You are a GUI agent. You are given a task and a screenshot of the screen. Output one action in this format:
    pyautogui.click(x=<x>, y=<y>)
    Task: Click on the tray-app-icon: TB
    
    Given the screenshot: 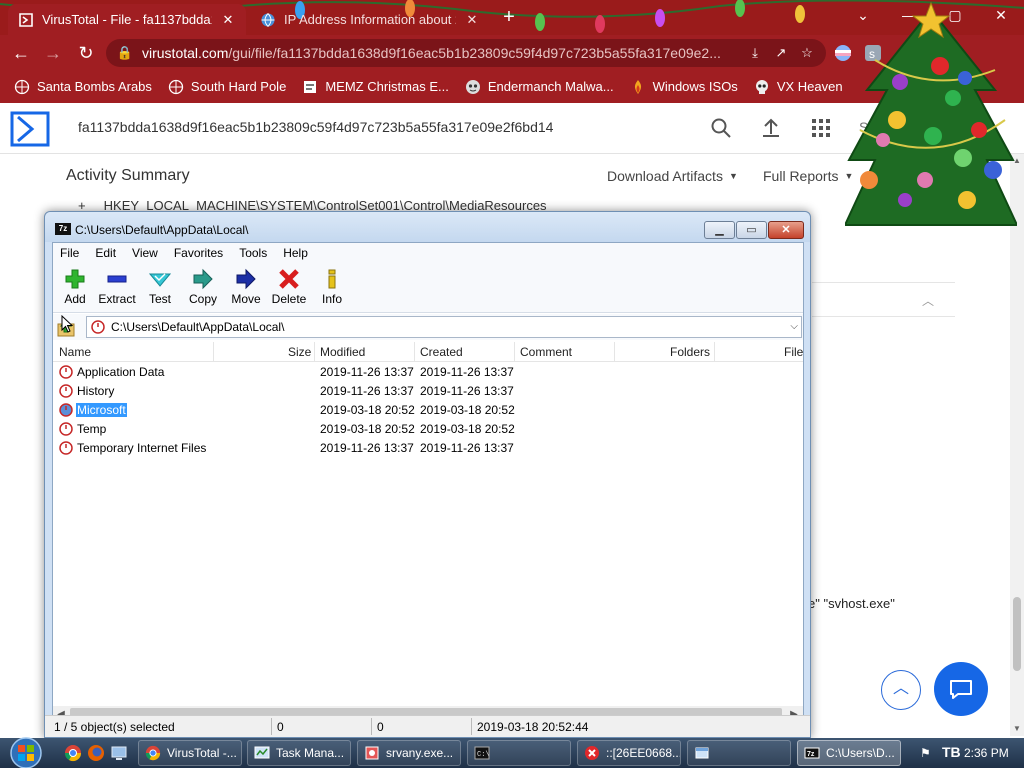 What is the action you would take?
    pyautogui.click(x=951, y=752)
    